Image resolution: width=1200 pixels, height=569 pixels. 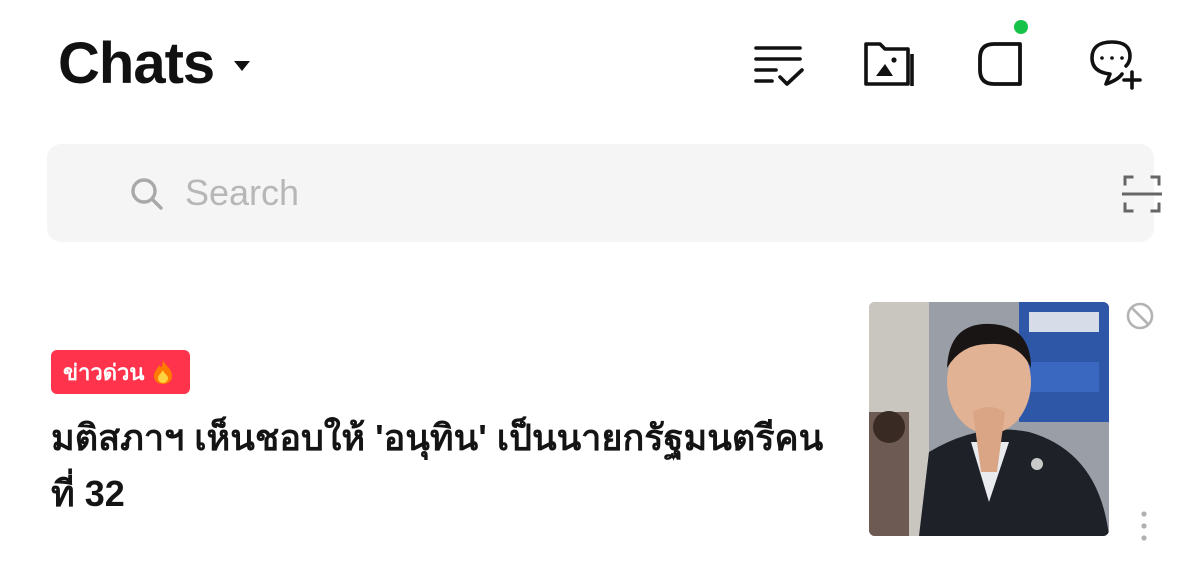 I want to click on notification-dot, so click(x=1021, y=27).